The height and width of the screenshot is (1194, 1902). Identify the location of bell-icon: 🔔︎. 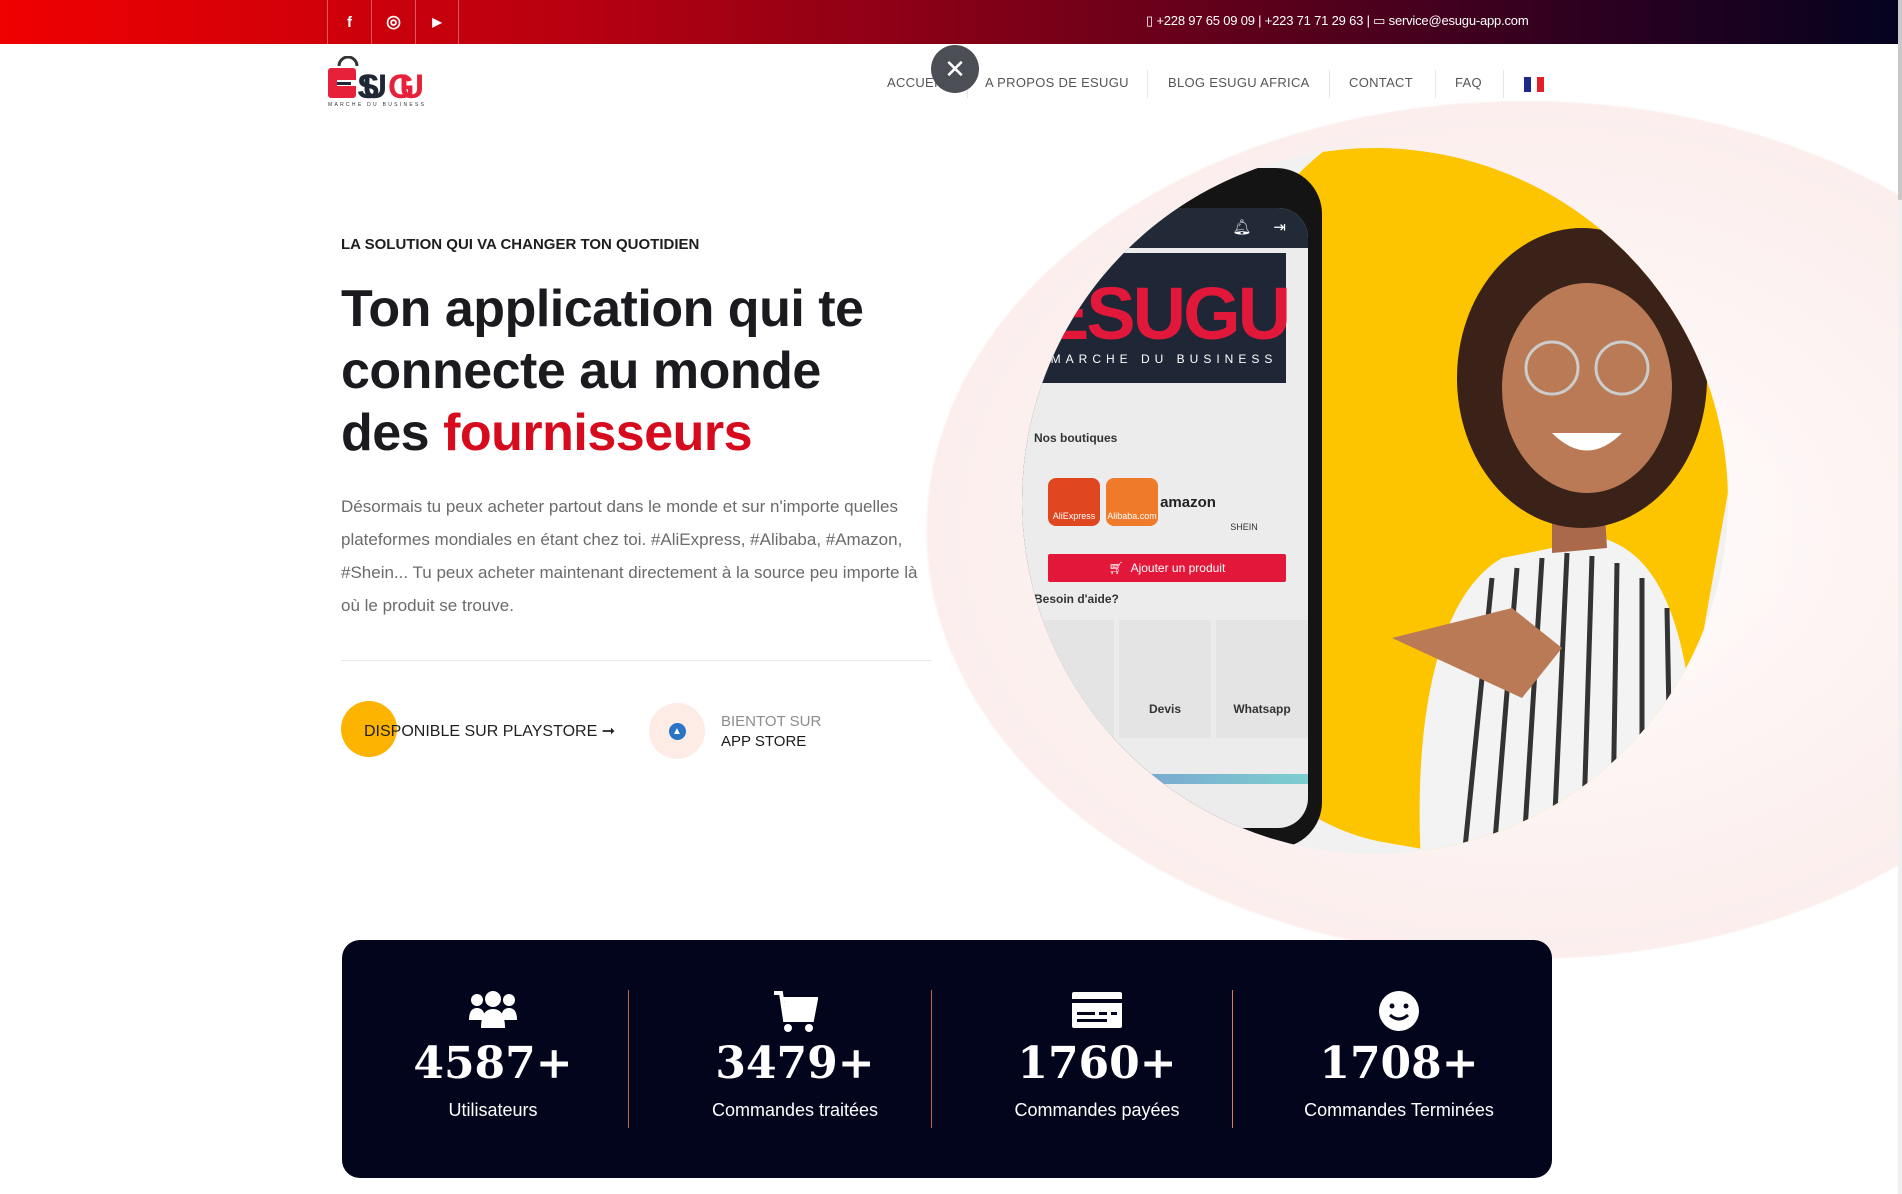
(1242, 227).